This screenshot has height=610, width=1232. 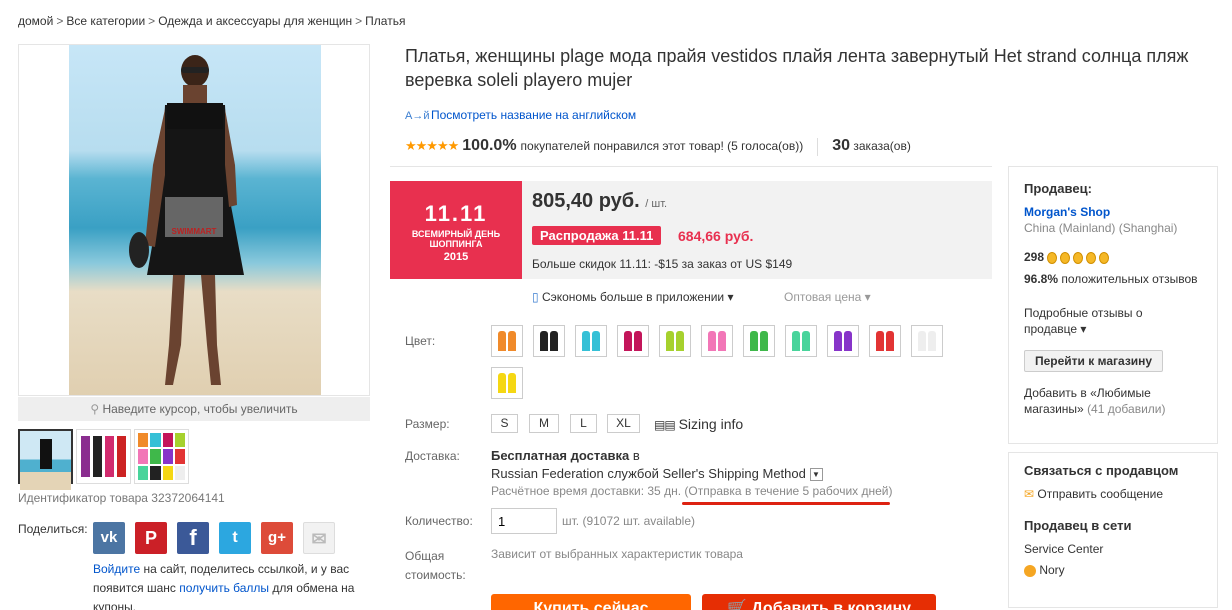 What do you see at coordinates (788, 491) in the screenshot?
I see `dispatch-time: (Отправка в течение 5 рабочих дней)` at bounding box center [788, 491].